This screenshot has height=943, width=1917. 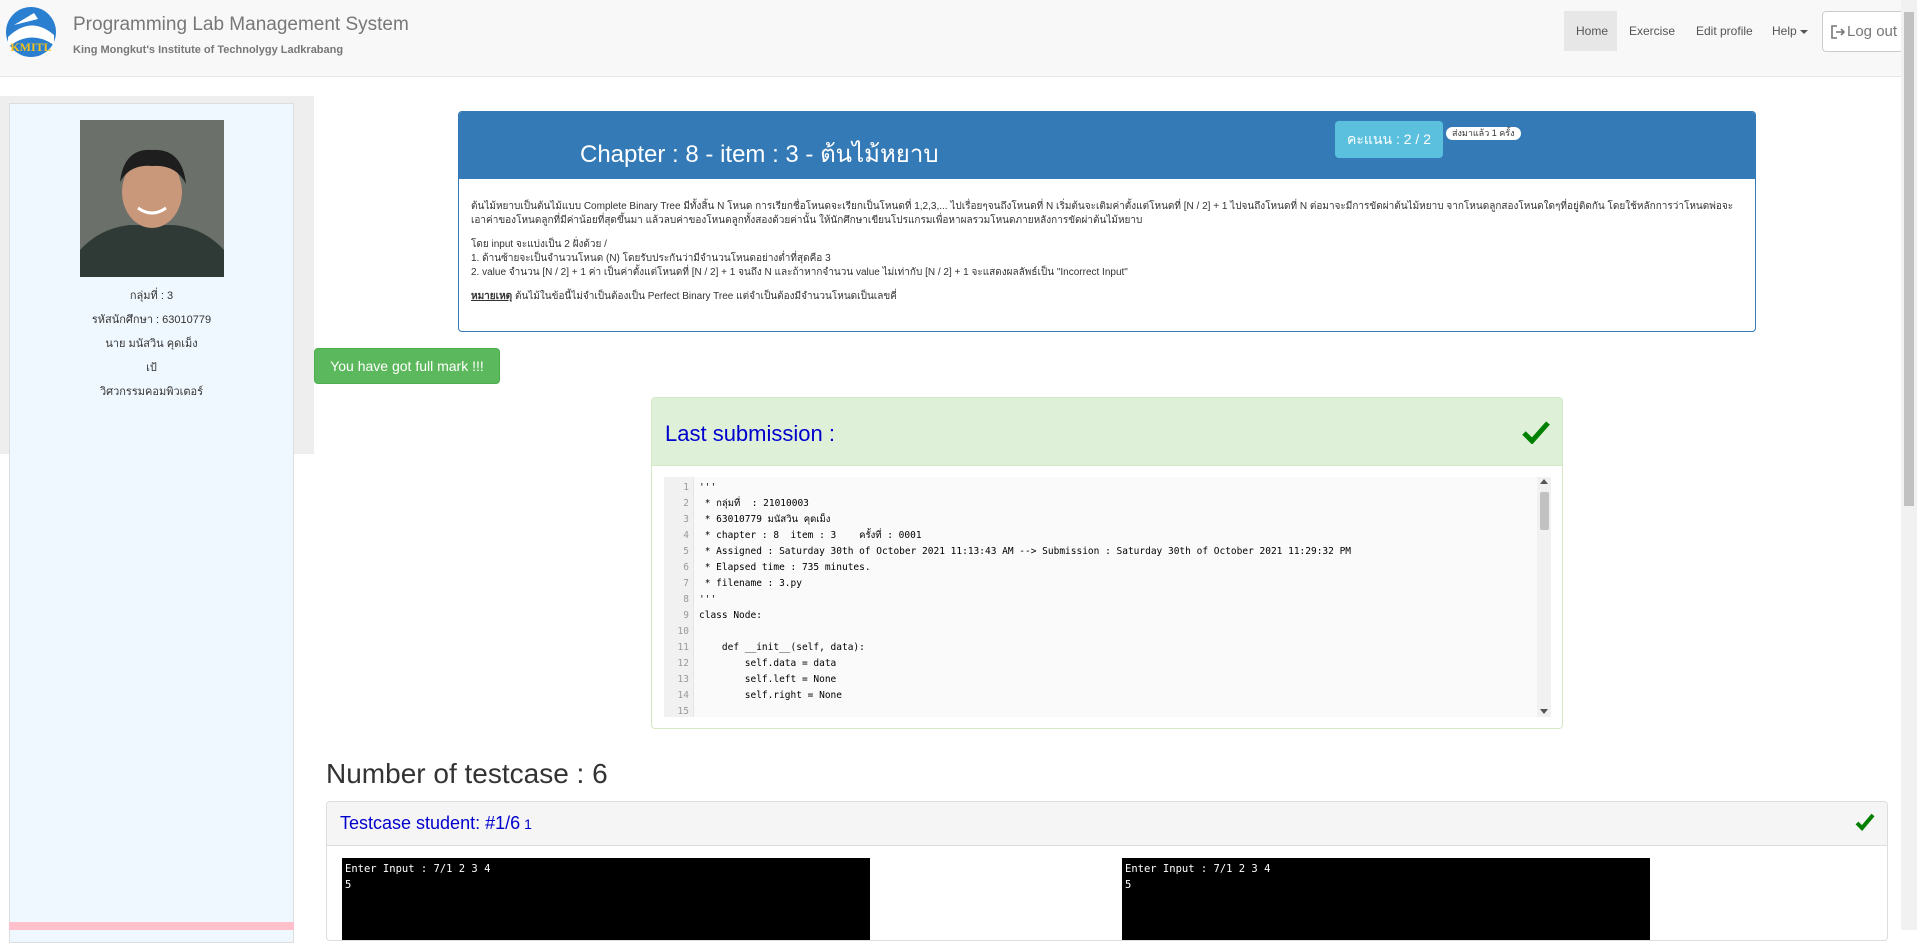 What do you see at coordinates (151, 368) in the screenshot?
I see `student-nickname: เป้` at bounding box center [151, 368].